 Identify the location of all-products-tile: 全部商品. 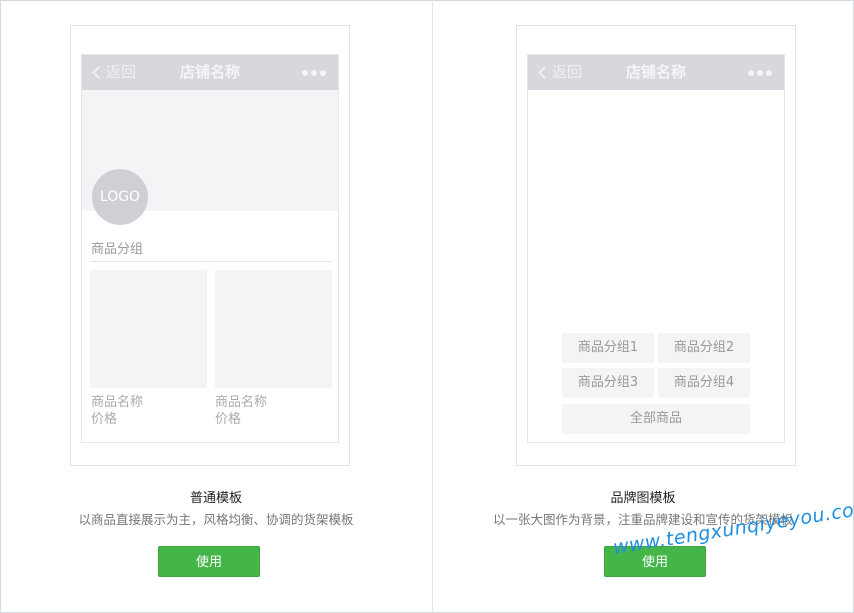
(656, 419).